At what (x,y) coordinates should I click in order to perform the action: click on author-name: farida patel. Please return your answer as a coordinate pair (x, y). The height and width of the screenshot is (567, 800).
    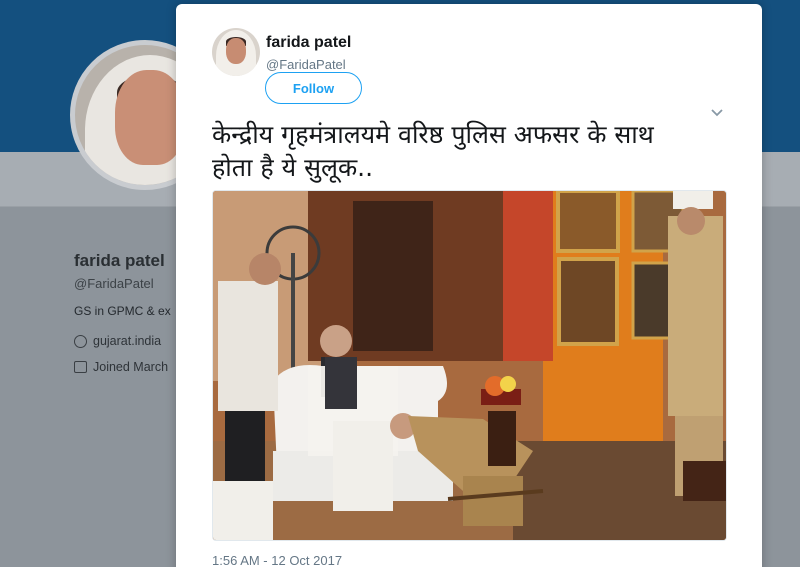
    Looking at the image, I should click on (308, 43).